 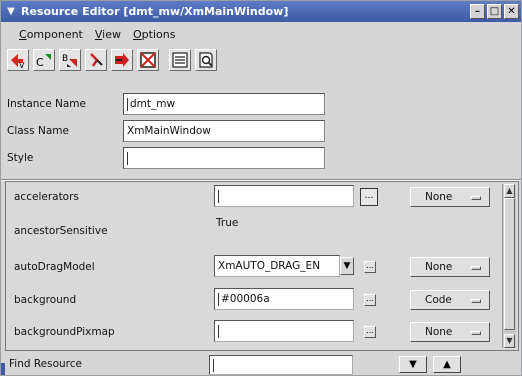 I want to click on window-controls: – □ ✕, so click(x=494, y=11).